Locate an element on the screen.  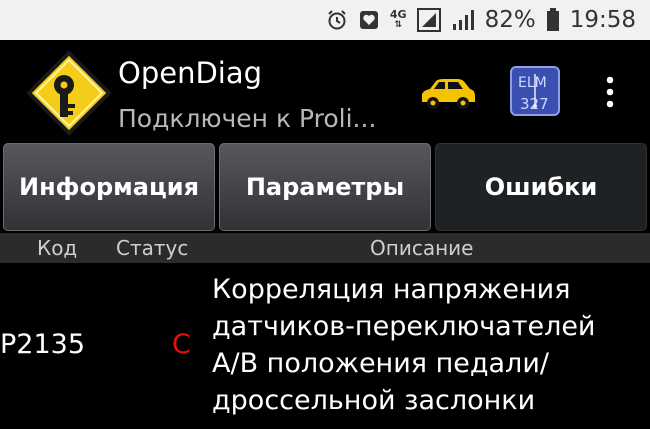
battery-icon is located at coordinates (553, 20).